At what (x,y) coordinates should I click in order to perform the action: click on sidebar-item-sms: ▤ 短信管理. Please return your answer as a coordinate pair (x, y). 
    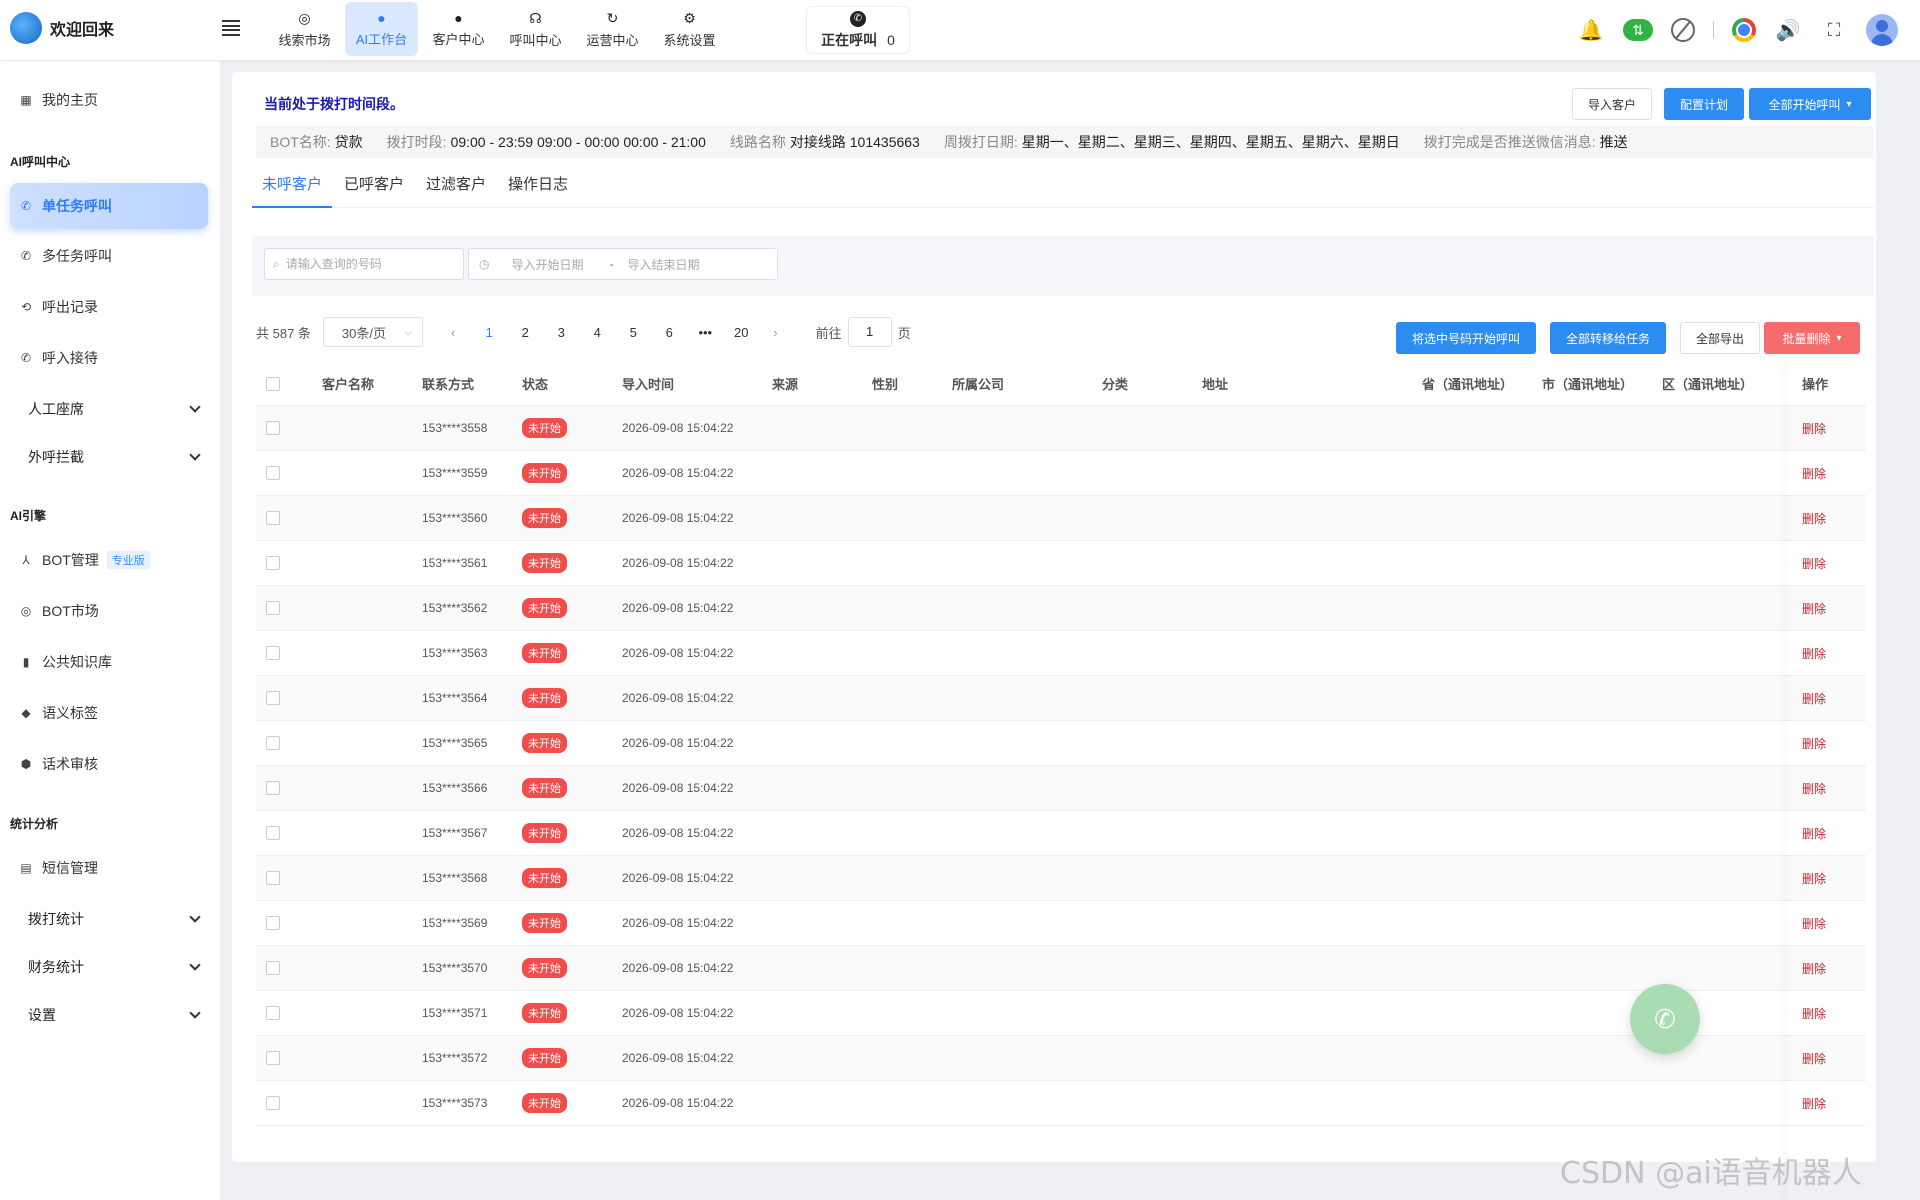
    Looking at the image, I should click on (109, 868).